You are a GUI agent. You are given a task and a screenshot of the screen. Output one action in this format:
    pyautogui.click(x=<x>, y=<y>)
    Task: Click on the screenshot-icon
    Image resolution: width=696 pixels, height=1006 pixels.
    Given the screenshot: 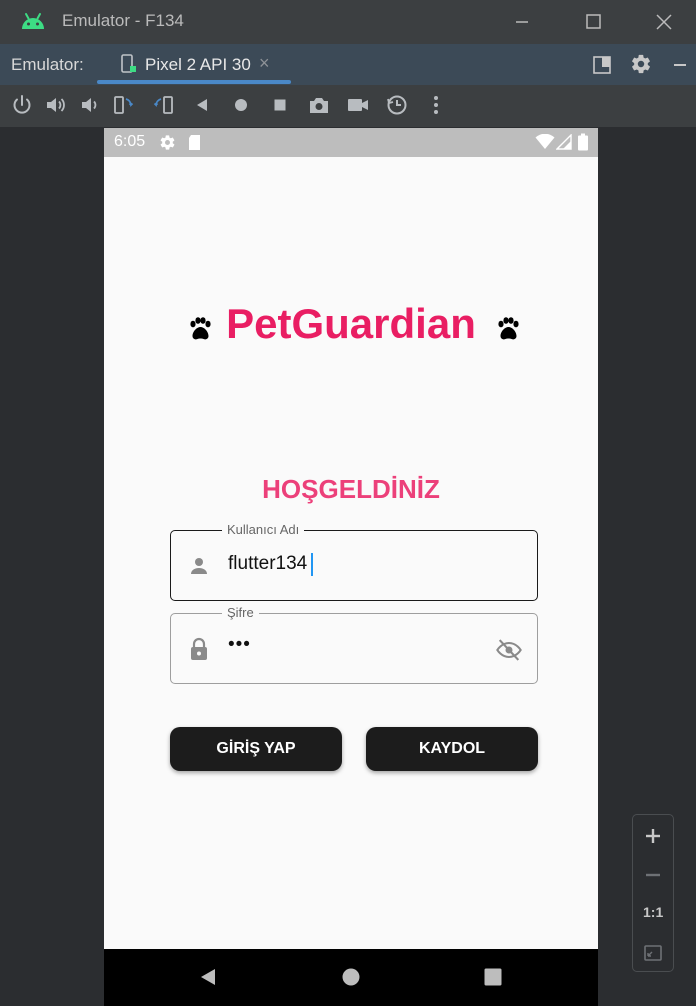 What is the action you would take?
    pyautogui.click(x=319, y=105)
    